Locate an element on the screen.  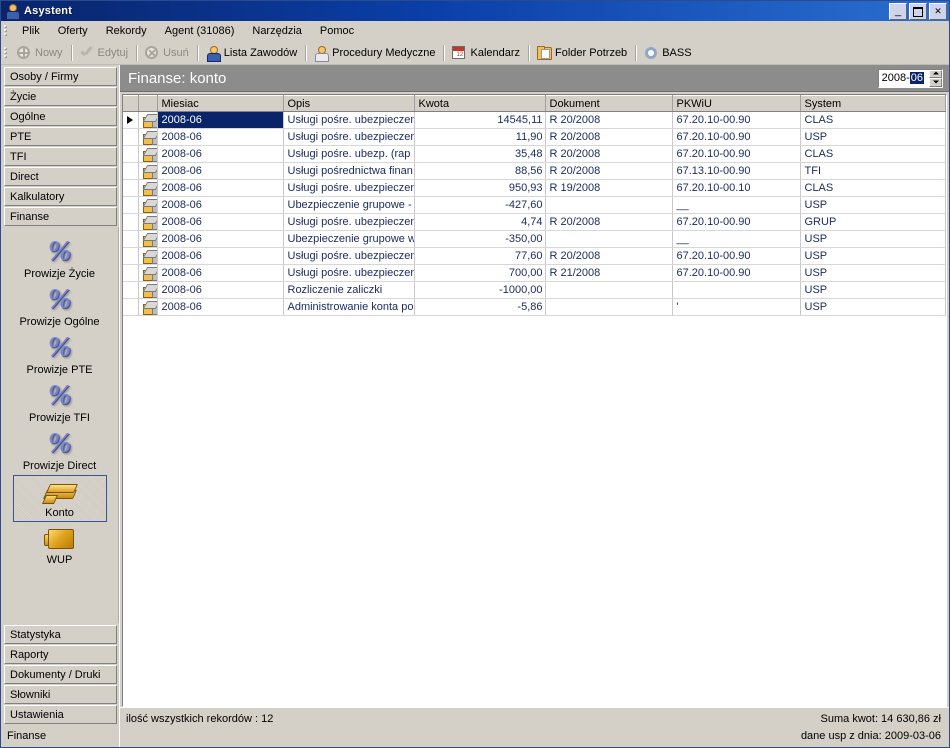
cell-opis: Ubezpieczenie grupowe w is located at coordinates (349, 239).